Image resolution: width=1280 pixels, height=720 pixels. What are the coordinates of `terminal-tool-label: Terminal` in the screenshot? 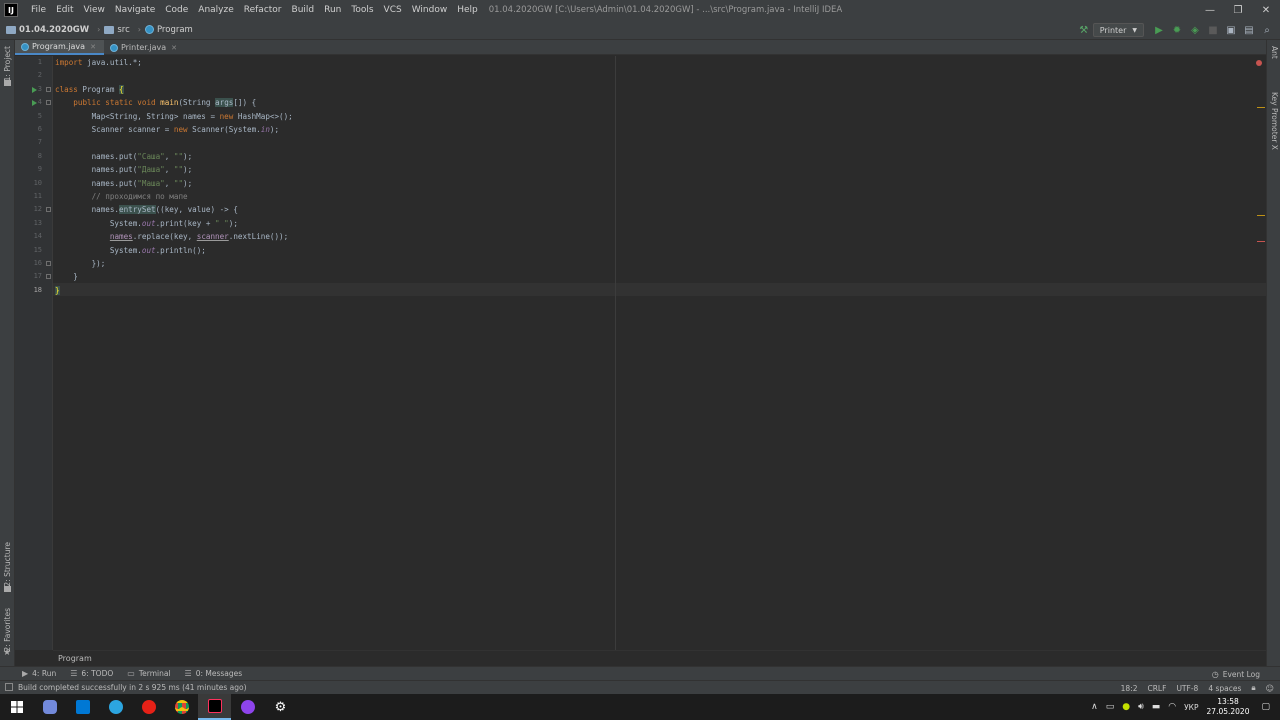 It's located at (154, 673).